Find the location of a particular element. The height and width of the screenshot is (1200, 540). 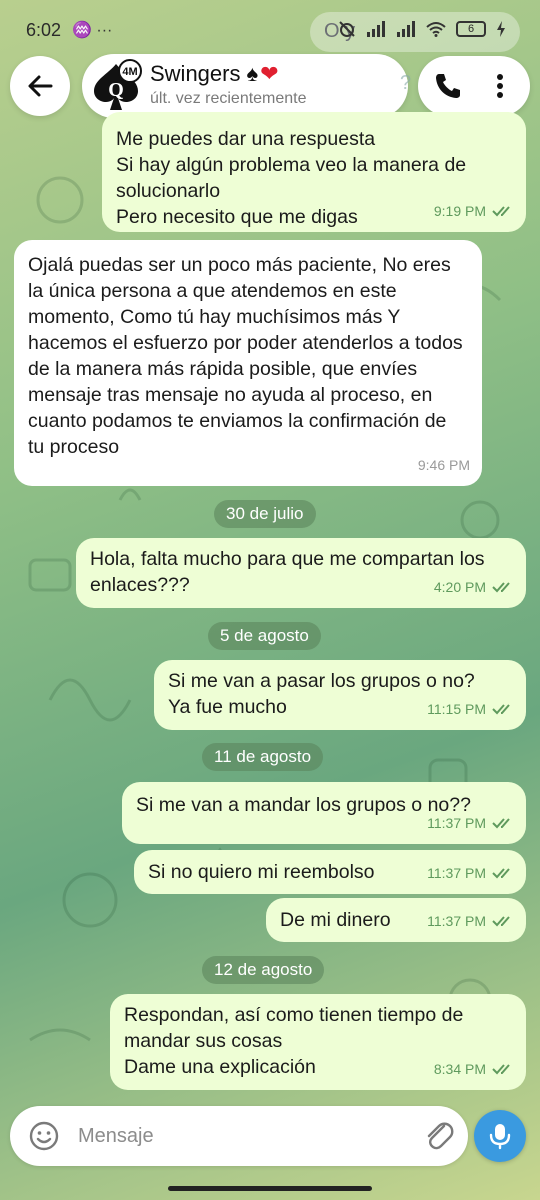

message-composer is located at coordinates (239, 1136).